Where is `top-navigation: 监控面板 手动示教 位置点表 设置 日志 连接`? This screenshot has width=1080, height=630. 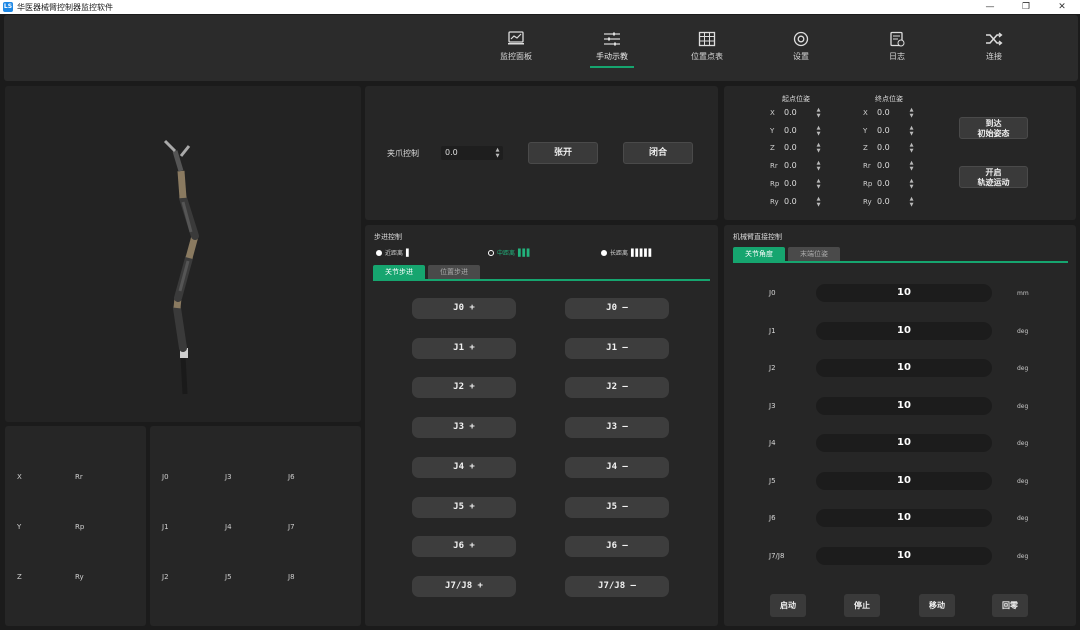
top-navigation: 监控面板 手动示教 位置点表 设置 日志 连接 is located at coordinates (541, 48).